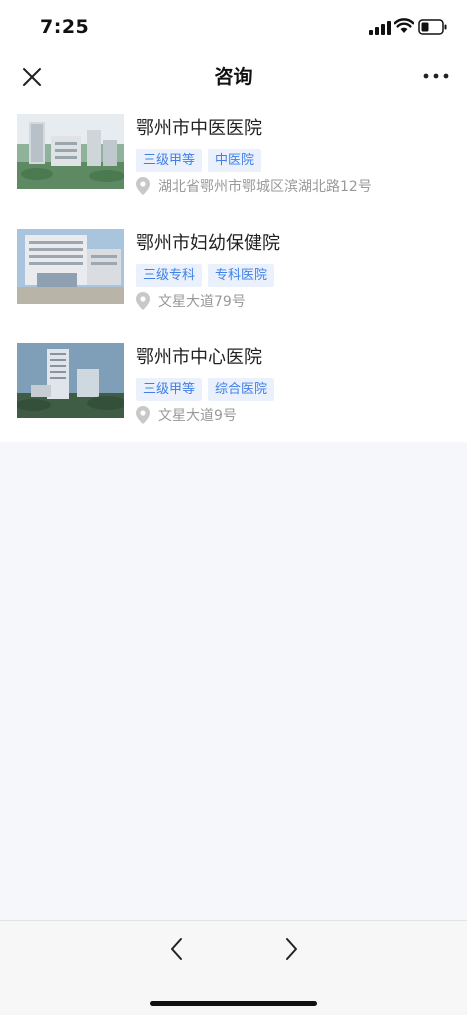 The height and width of the screenshot is (1015, 467). Describe the element at coordinates (241, 275) in the screenshot. I see `tag-category: 专科医院` at that location.